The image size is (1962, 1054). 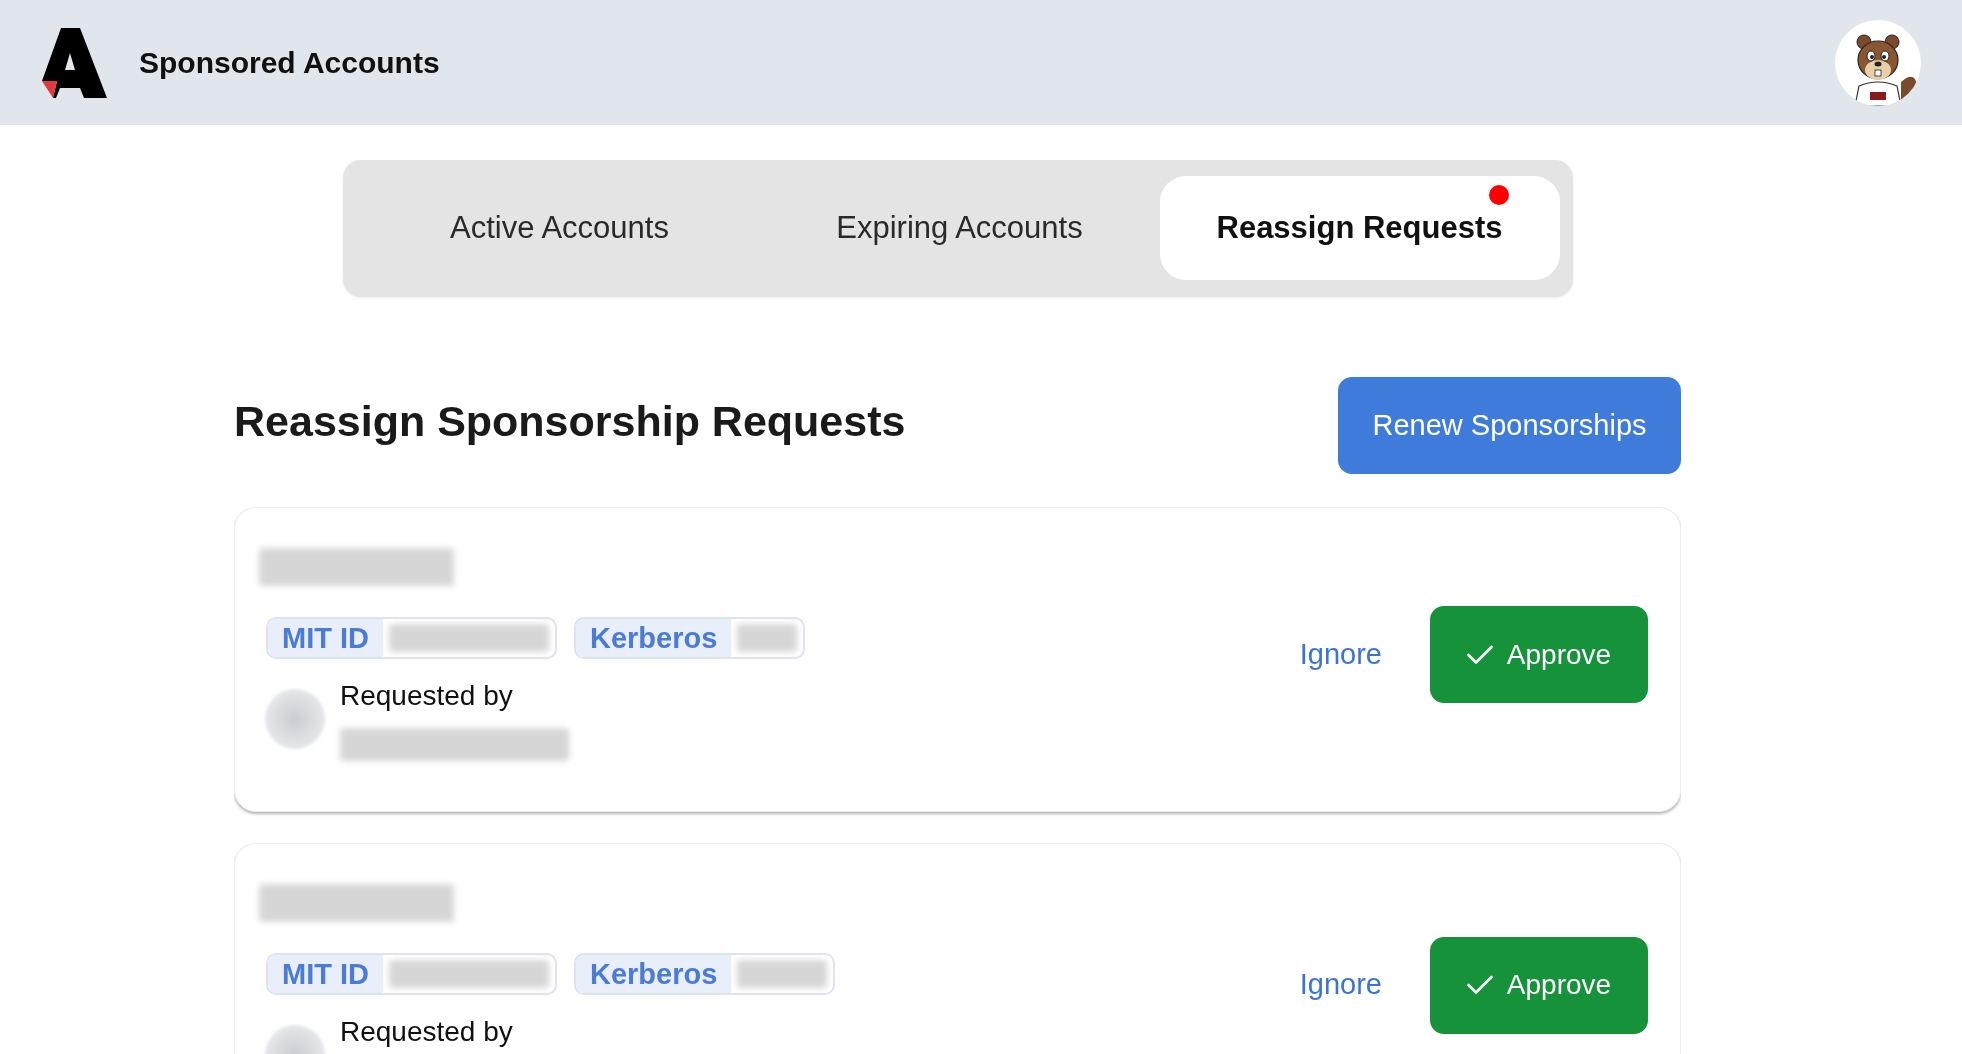 What do you see at coordinates (1359, 228) in the screenshot?
I see `tab: Reassign Requests` at bounding box center [1359, 228].